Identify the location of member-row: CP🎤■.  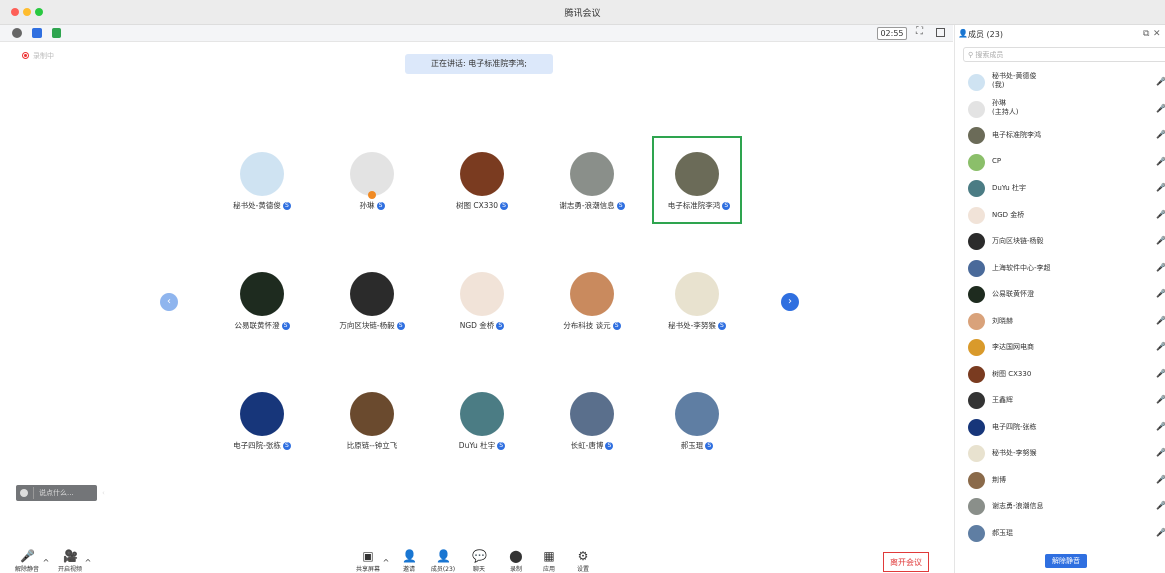
(1060, 162).